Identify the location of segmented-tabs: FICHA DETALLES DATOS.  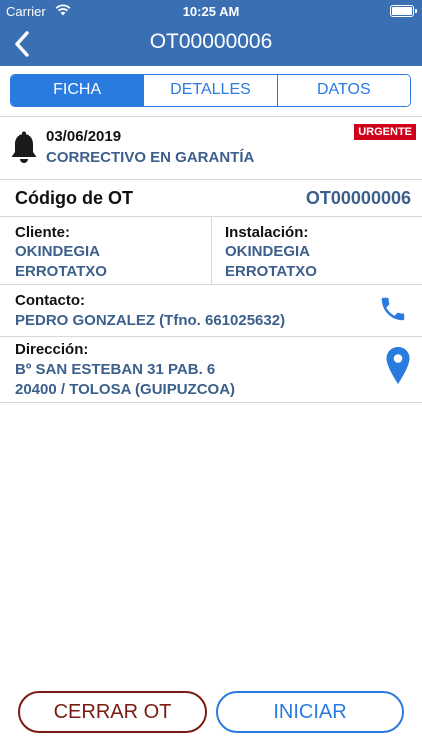
(210, 90).